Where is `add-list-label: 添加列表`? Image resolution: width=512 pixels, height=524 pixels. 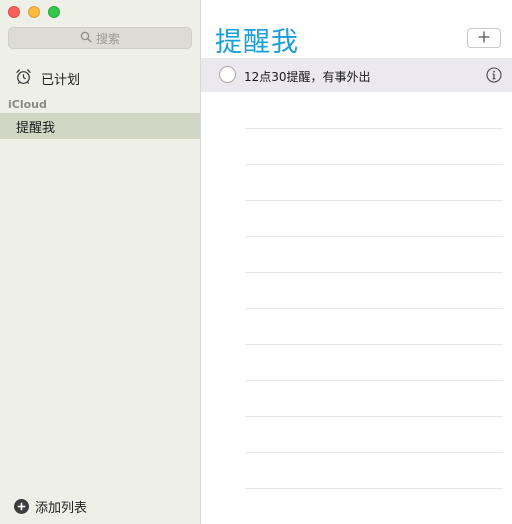
add-list-label: 添加列表 is located at coordinates (61, 508).